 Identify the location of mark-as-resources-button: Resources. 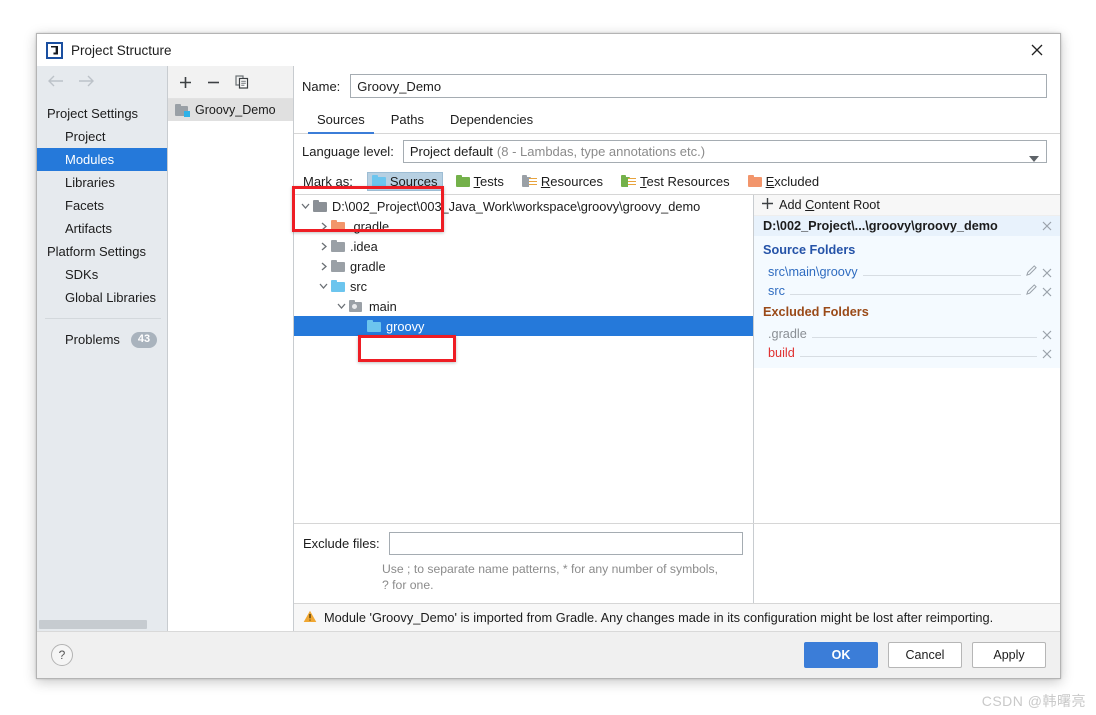
(562, 181).